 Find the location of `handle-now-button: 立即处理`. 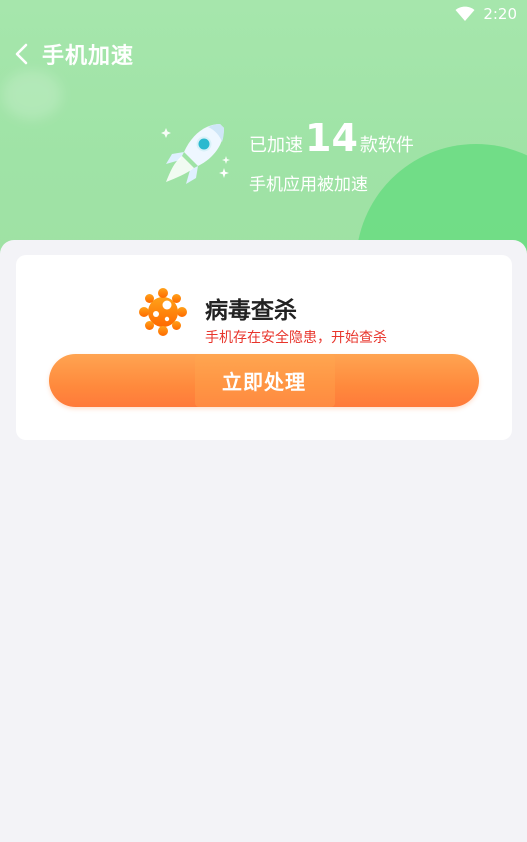

handle-now-button: 立即处理 is located at coordinates (264, 380).